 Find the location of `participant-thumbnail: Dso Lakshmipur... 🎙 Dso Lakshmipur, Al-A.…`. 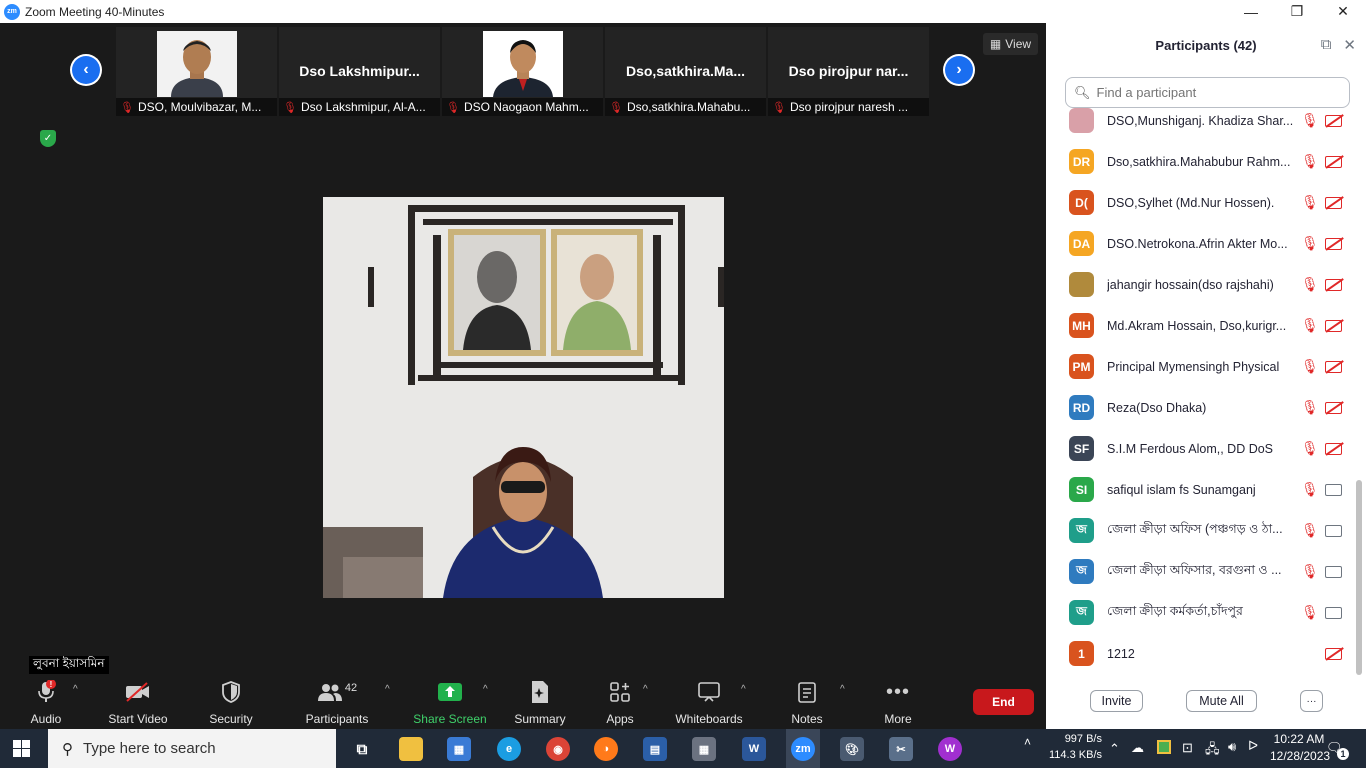

participant-thumbnail: Dso Lakshmipur... 🎙 Dso Lakshmipur, Al-A.… is located at coordinates (359, 71).